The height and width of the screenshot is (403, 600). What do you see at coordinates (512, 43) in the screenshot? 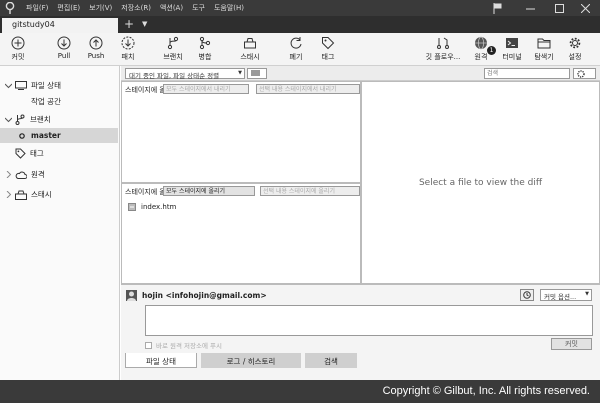
I see `terminal-icon` at bounding box center [512, 43].